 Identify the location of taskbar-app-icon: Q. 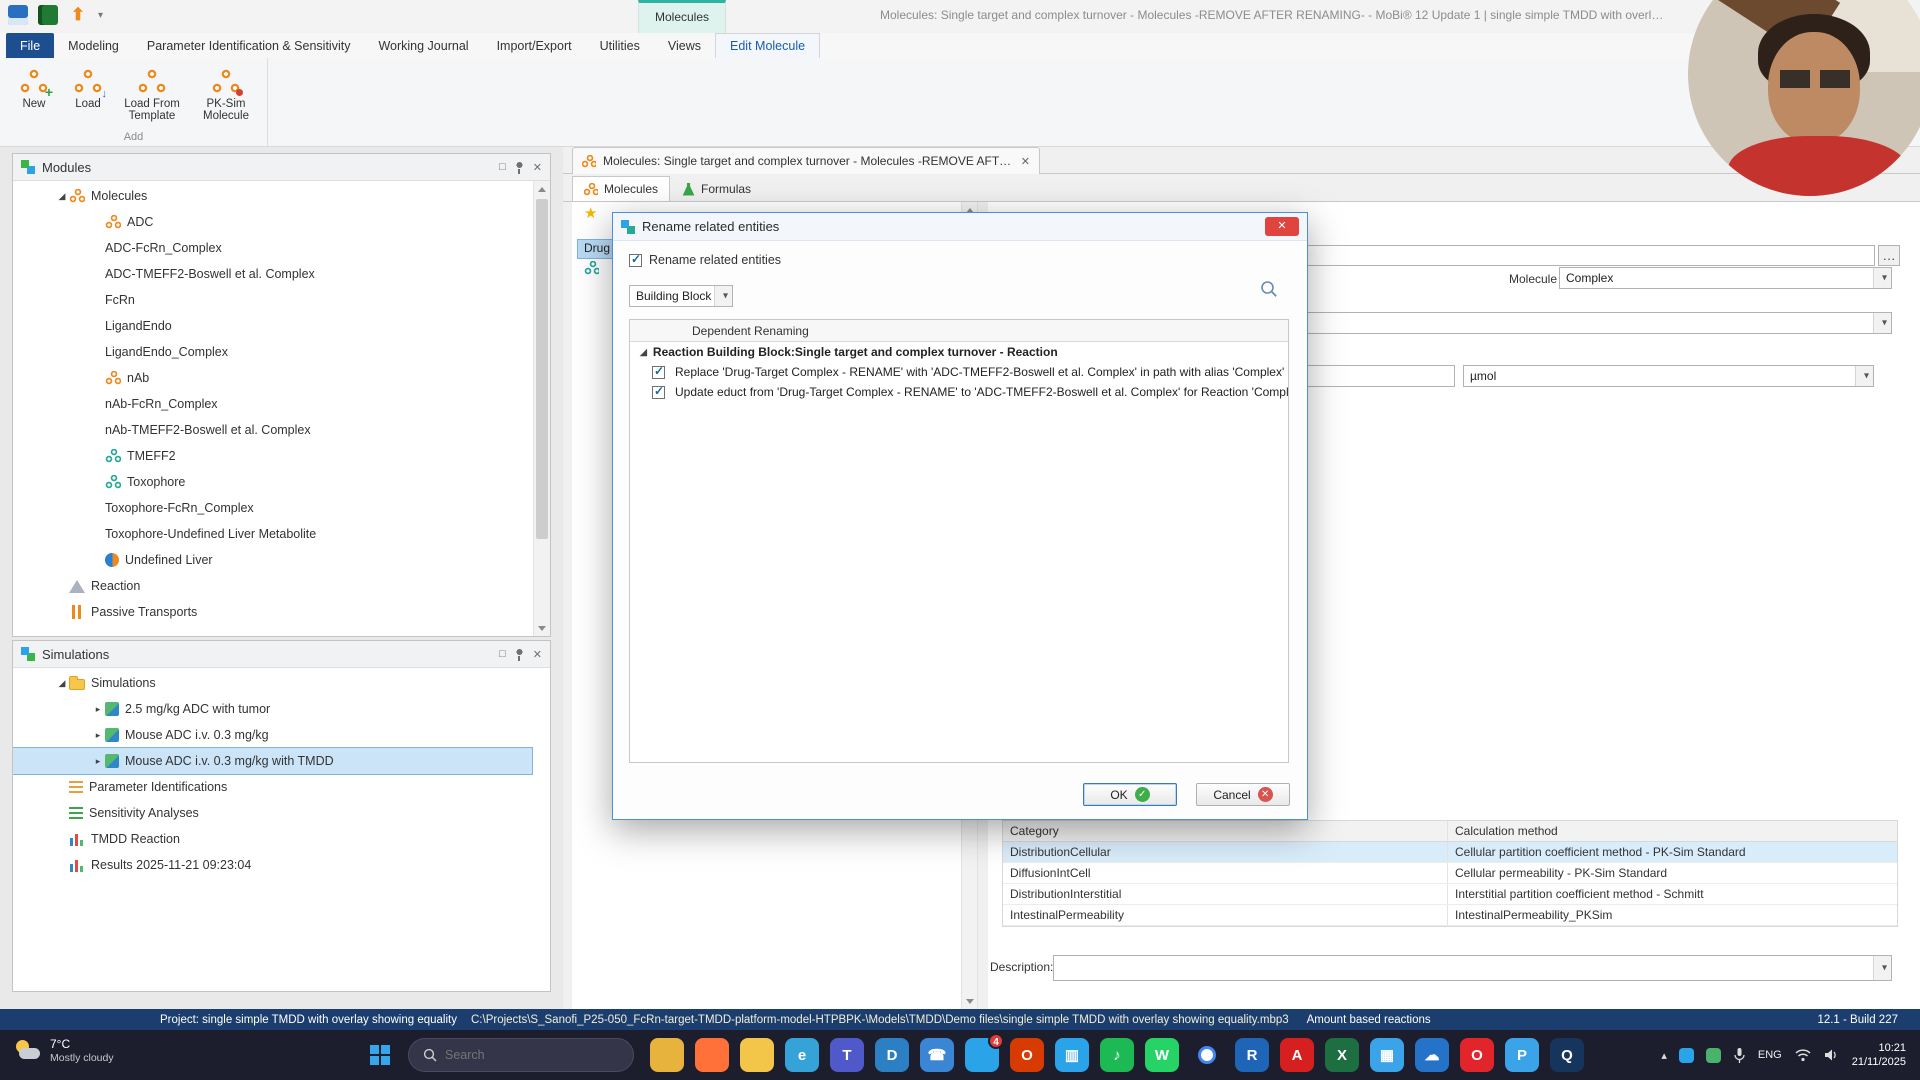
(1567, 1055).